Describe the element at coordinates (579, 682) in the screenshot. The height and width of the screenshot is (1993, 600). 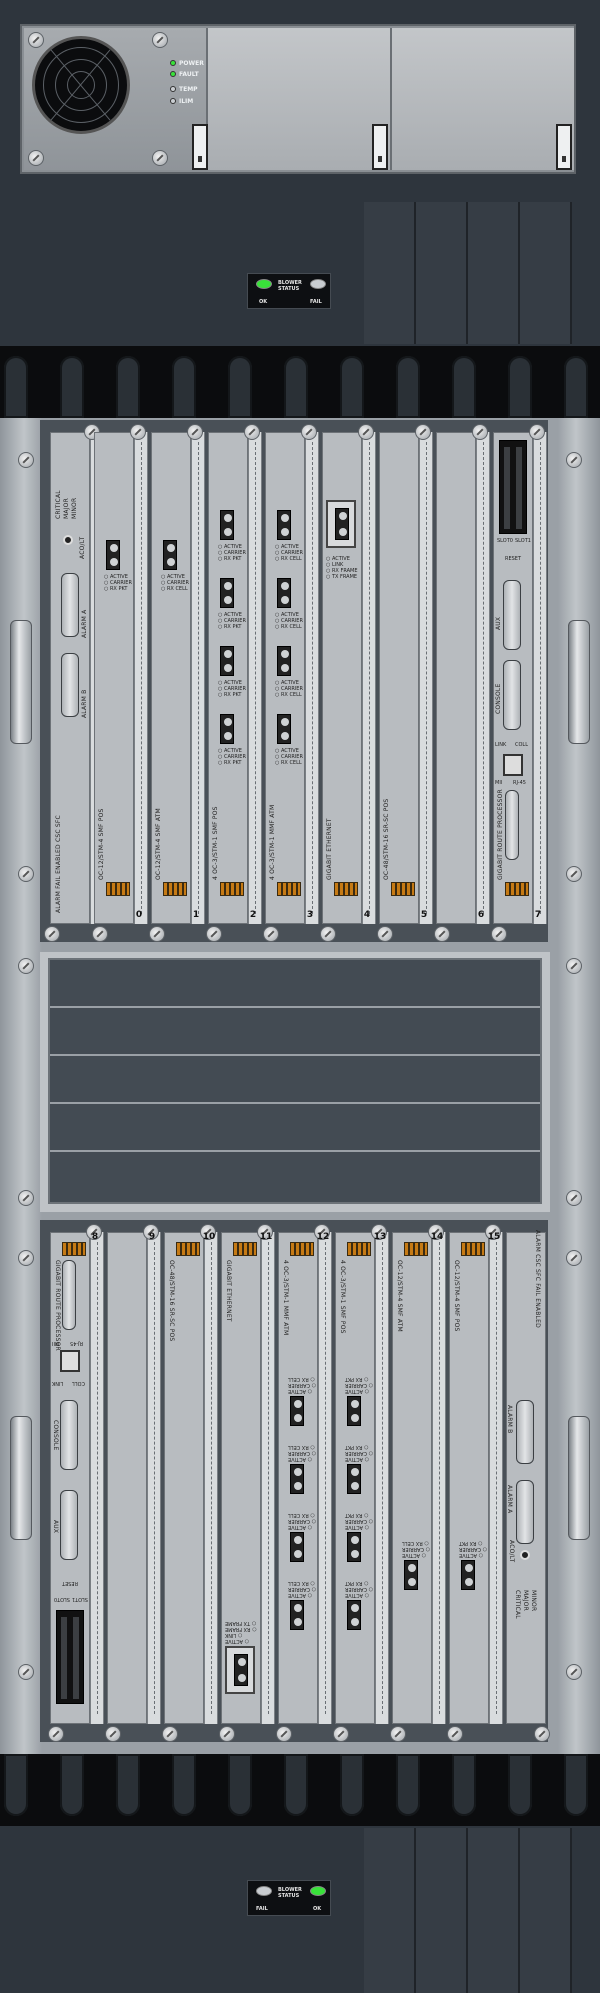
I see `chassis-handle-right-upper` at that location.